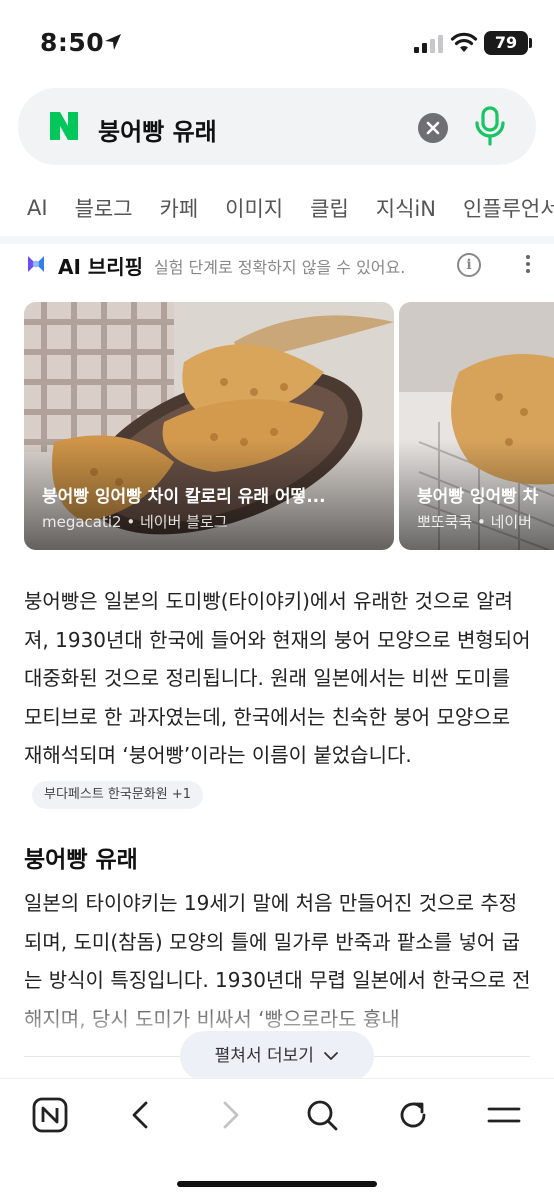  Describe the element at coordinates (277, 42) in the screenshot. I see `status-bar: 8:50 79` at that location.